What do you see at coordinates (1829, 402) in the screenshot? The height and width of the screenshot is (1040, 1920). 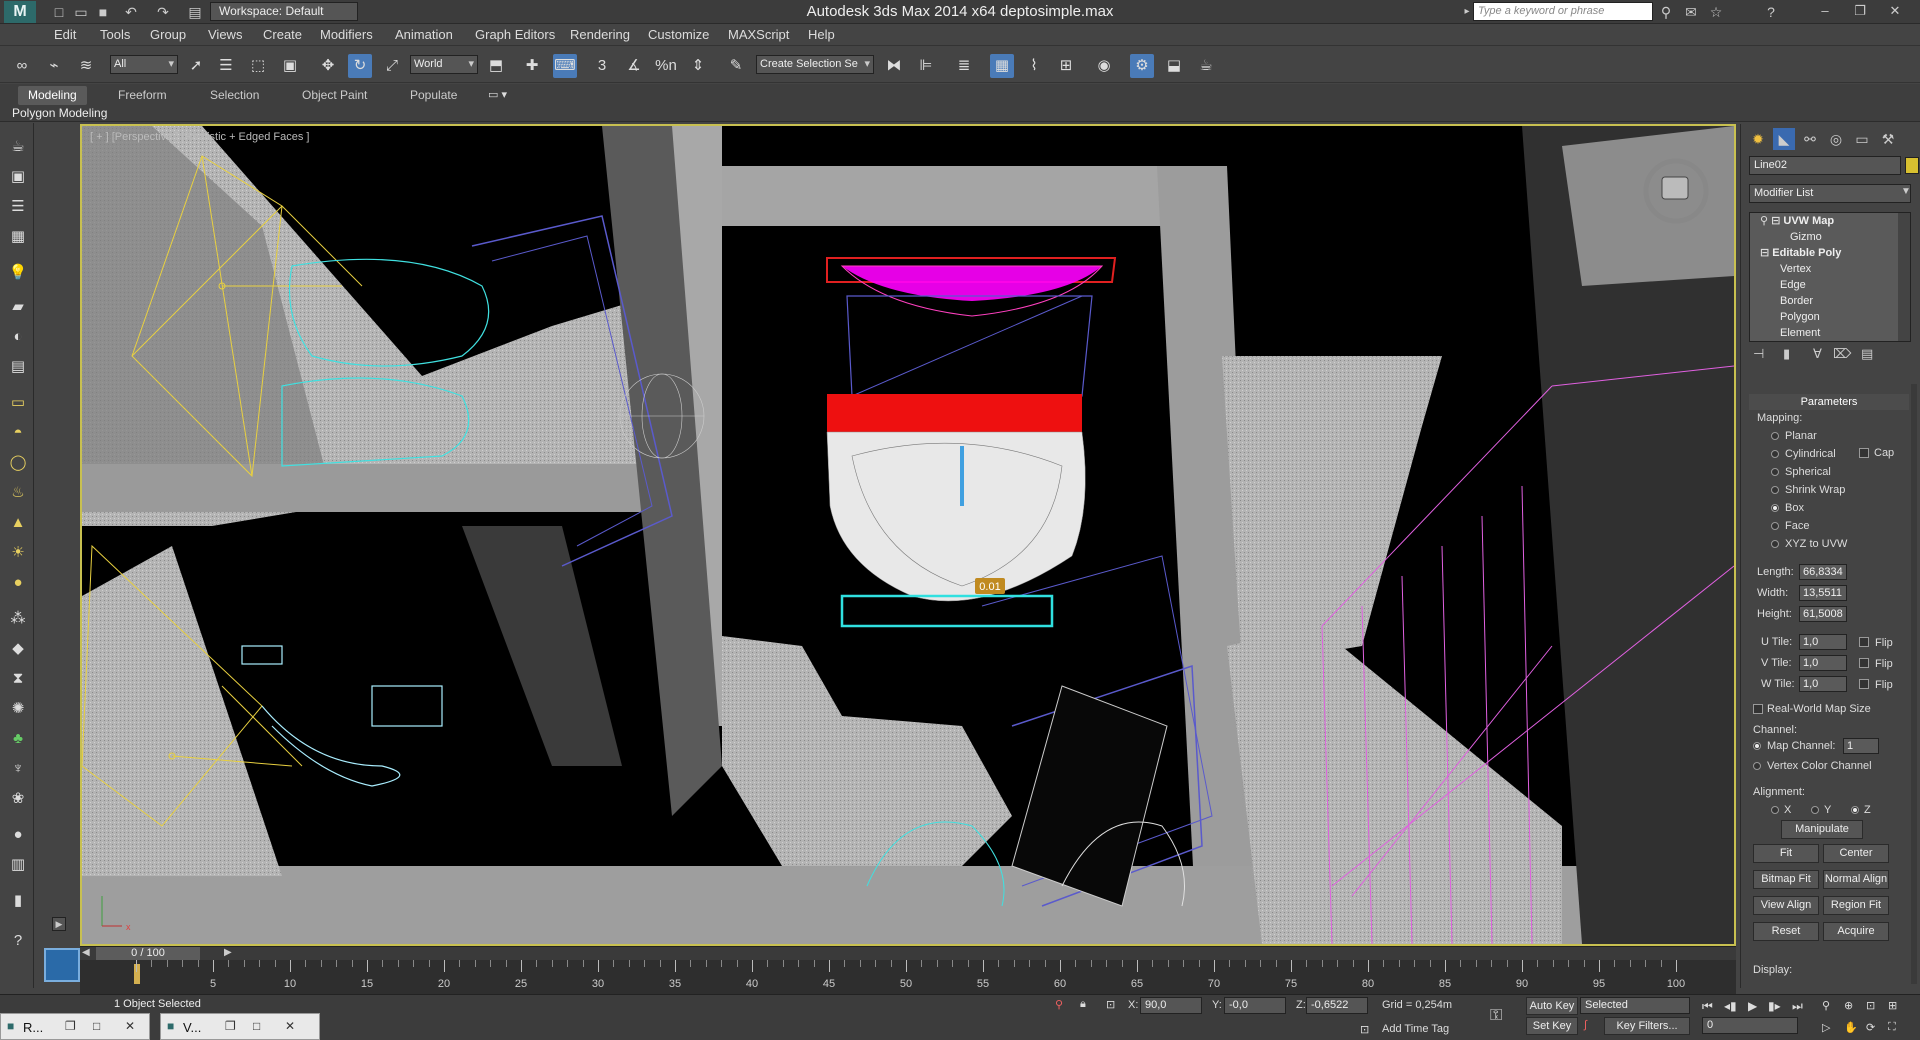 I see `parameters-rollout-title: Parameters` at bounding box center [1829, 402].